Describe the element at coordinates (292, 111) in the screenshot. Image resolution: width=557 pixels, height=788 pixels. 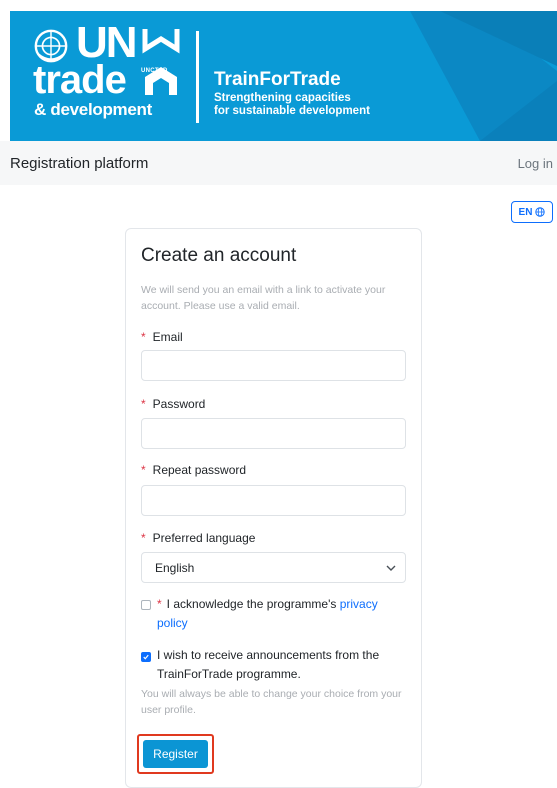
I see `program-subtitle-line2: for sustainable development` at that location.